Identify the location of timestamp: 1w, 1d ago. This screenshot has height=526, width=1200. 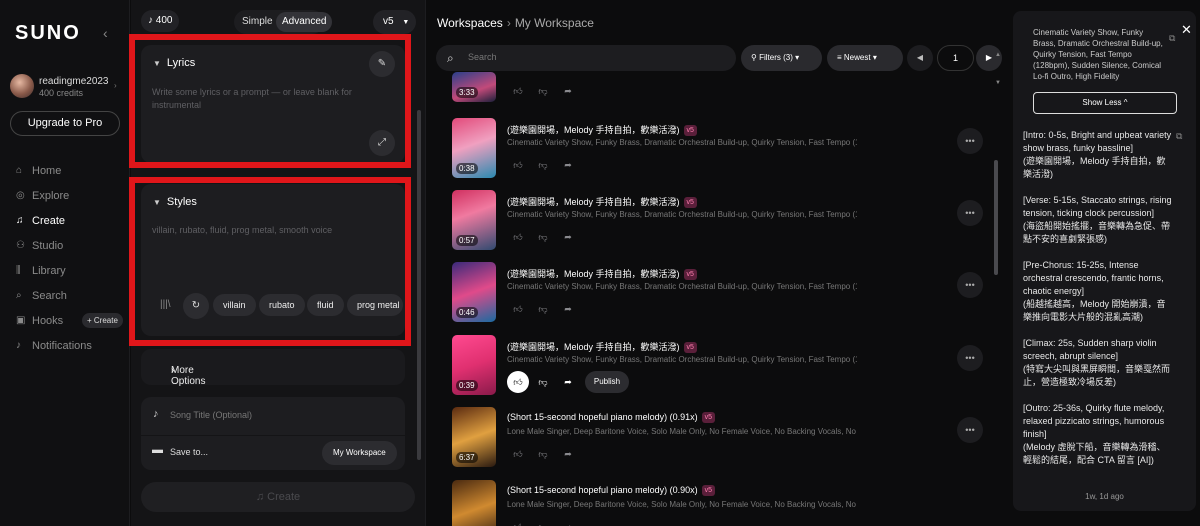
(1104, 496).